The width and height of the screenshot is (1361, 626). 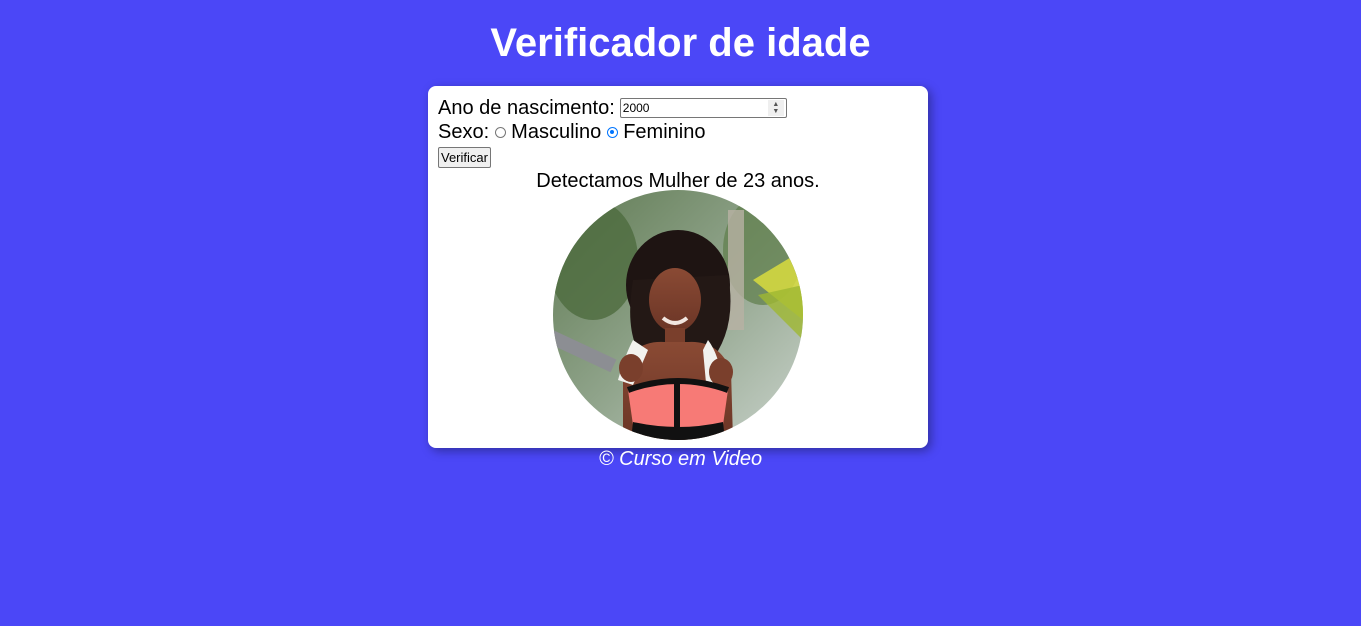 I want to click on birth-year-label: Ano de nascimento:, so click(x=526, y=108).